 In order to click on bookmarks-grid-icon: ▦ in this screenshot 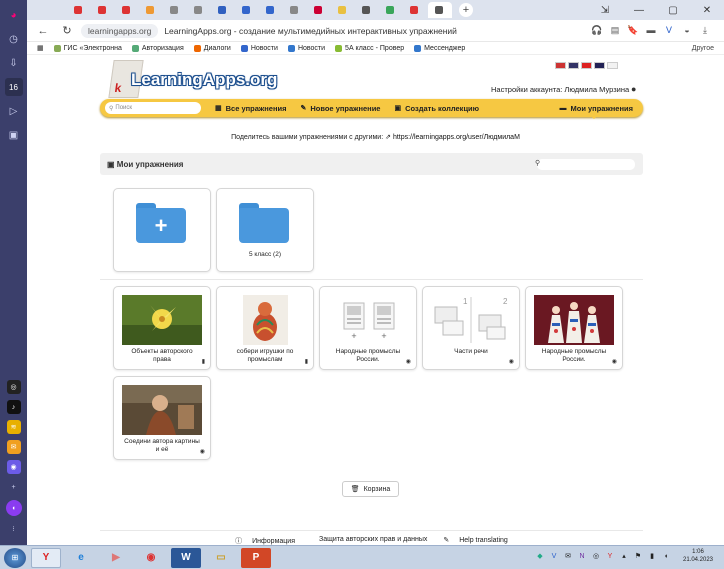, I will do `click(40, 48)`.